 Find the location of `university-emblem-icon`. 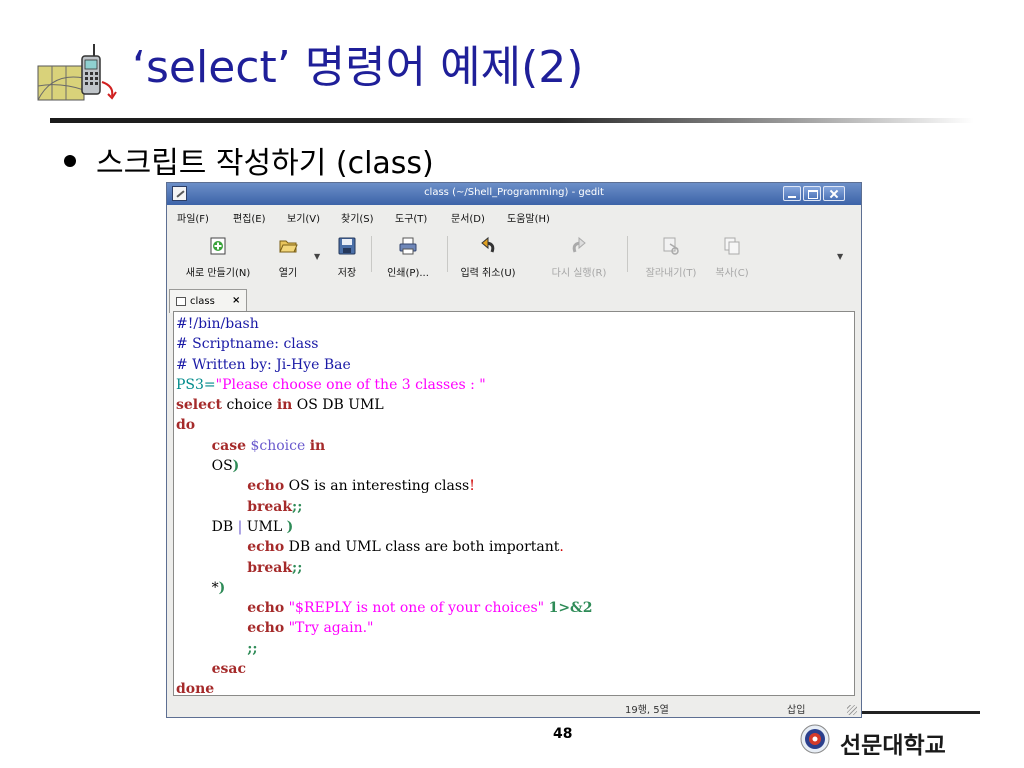

university-emblem-icon is located at coordinates (815, 739).